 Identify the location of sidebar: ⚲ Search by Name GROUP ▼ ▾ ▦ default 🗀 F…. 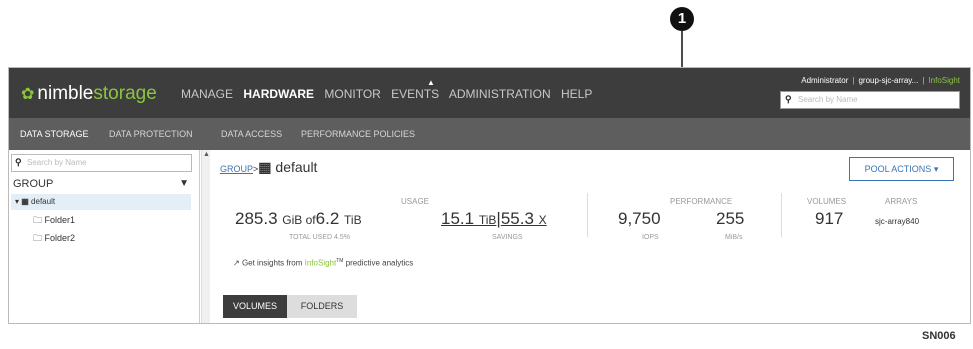
(104, 236).